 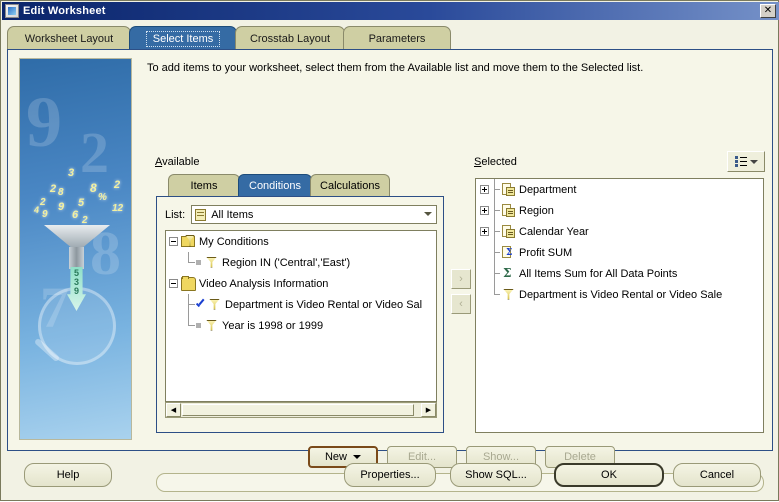 I want to click on tab-worksheet-layout: Worksheet Layout, so click(x=69, y=38).